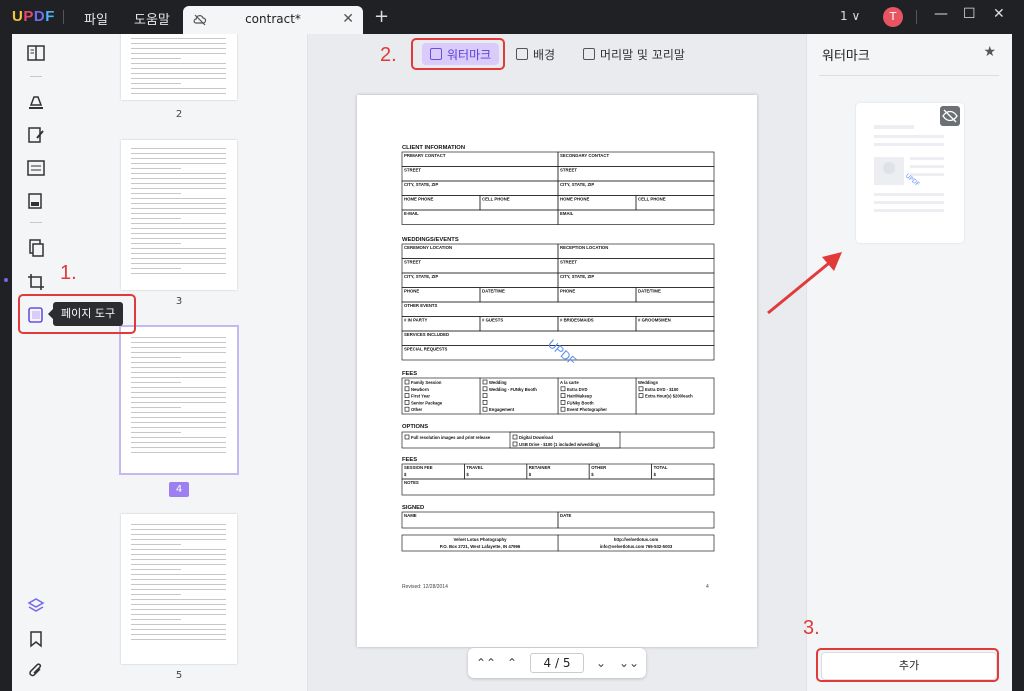  What do you see at coordinates (96, 18) in the screenshot?
I see `menu-file: 파일` at bounding box center [96, 18].